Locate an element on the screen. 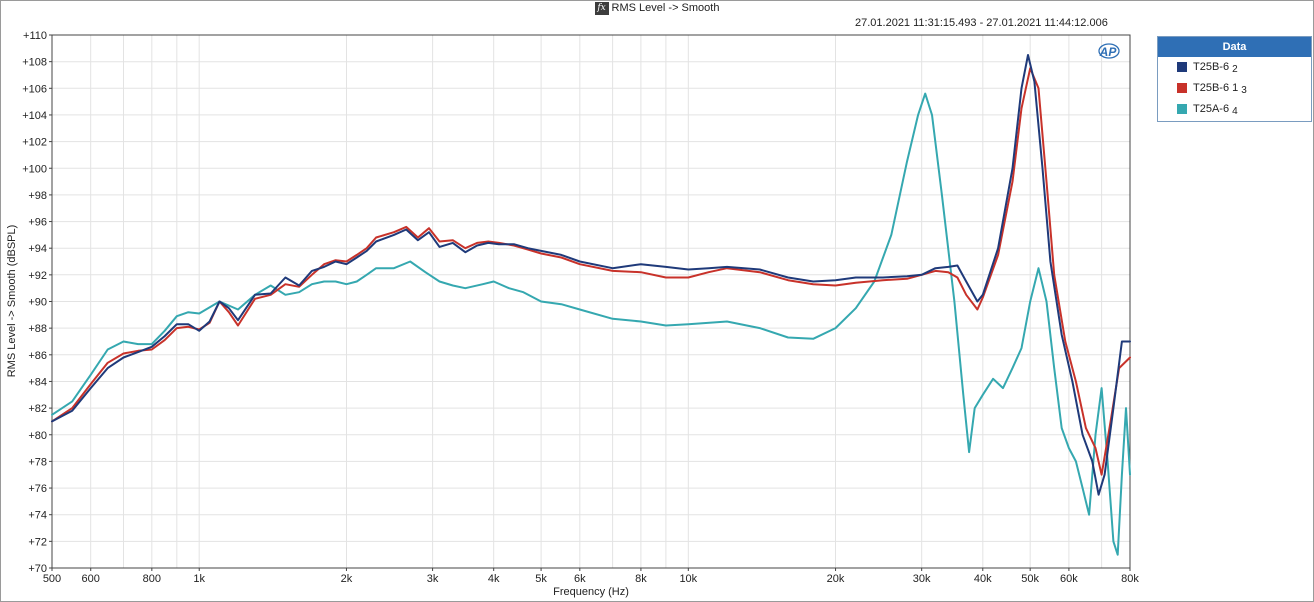 This screenshot has width=1314, height=602. legend-label-wrap: T25A-6 4 is located at coordinates (1215, 109).